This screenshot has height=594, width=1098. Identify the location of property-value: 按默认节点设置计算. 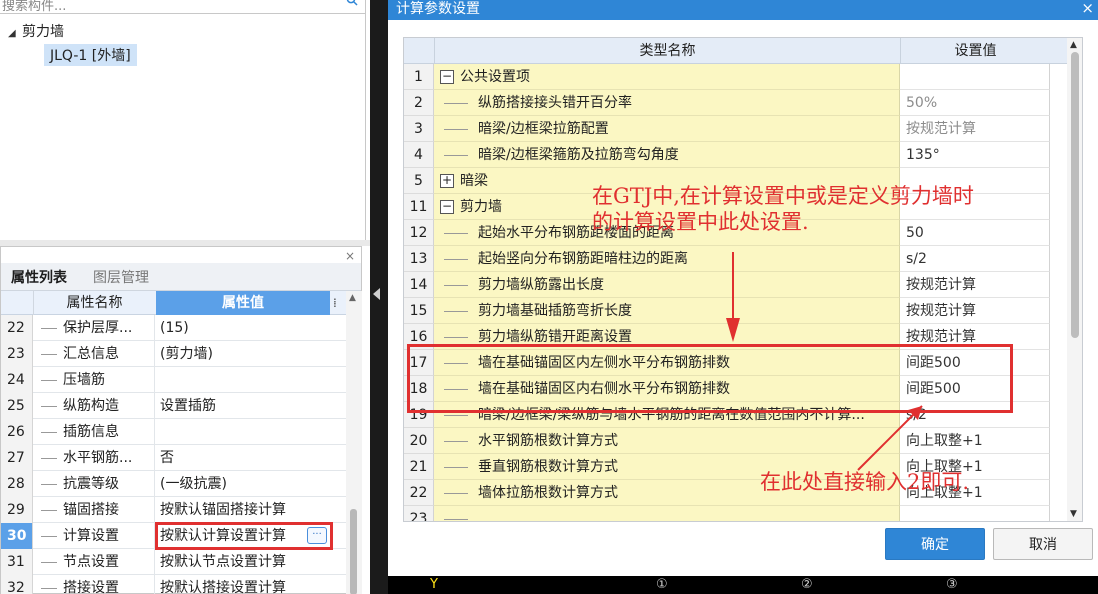
(243, 562).